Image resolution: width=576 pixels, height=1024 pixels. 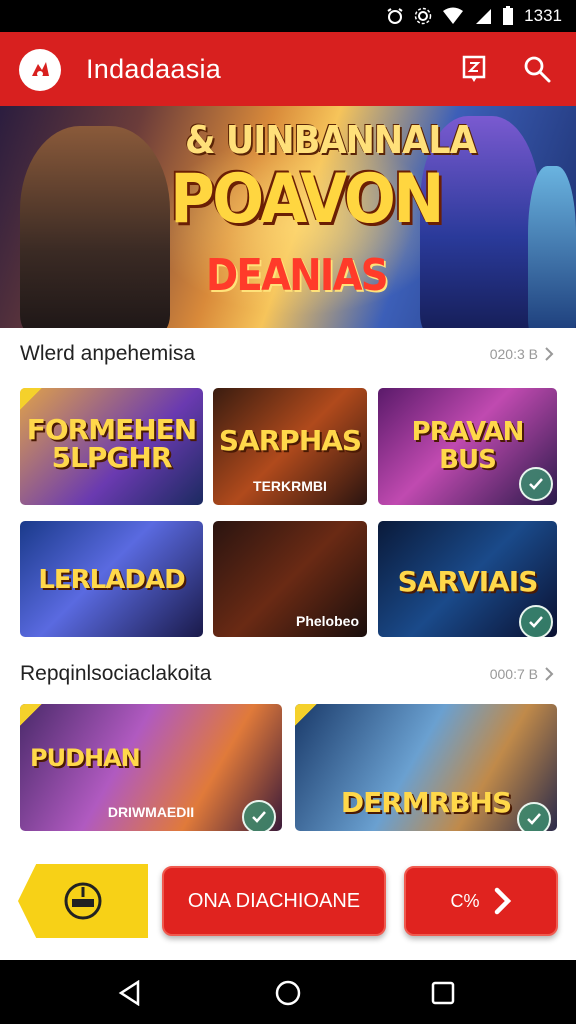 I want to click on game-card: PUDHAN DRIWMAEDII, so click(x=151, y=767).